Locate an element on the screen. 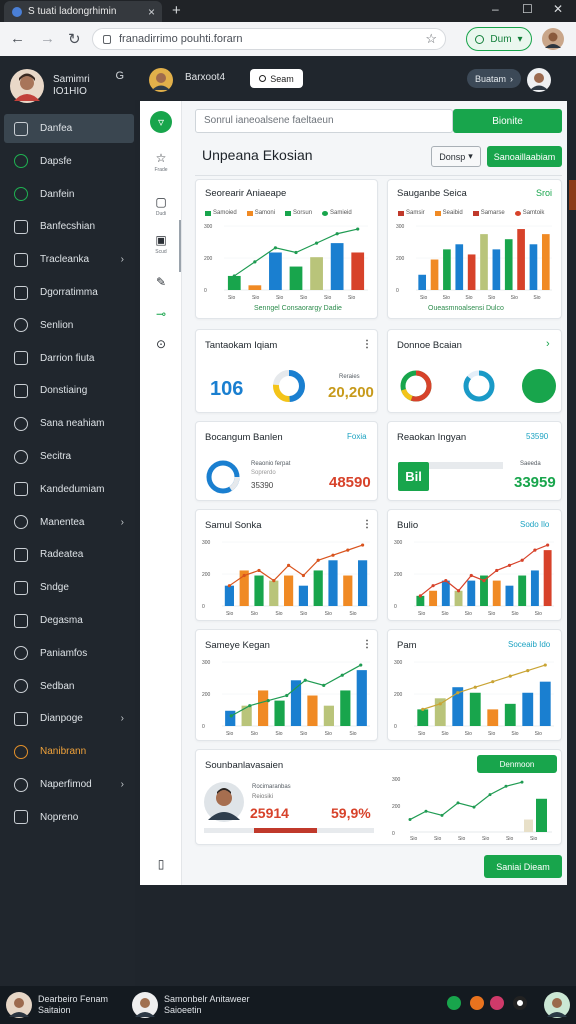 The image size is (576, 1024). search-input: Sonrul ianeoalsene faeltaeun is located at coordinates (324, 121).